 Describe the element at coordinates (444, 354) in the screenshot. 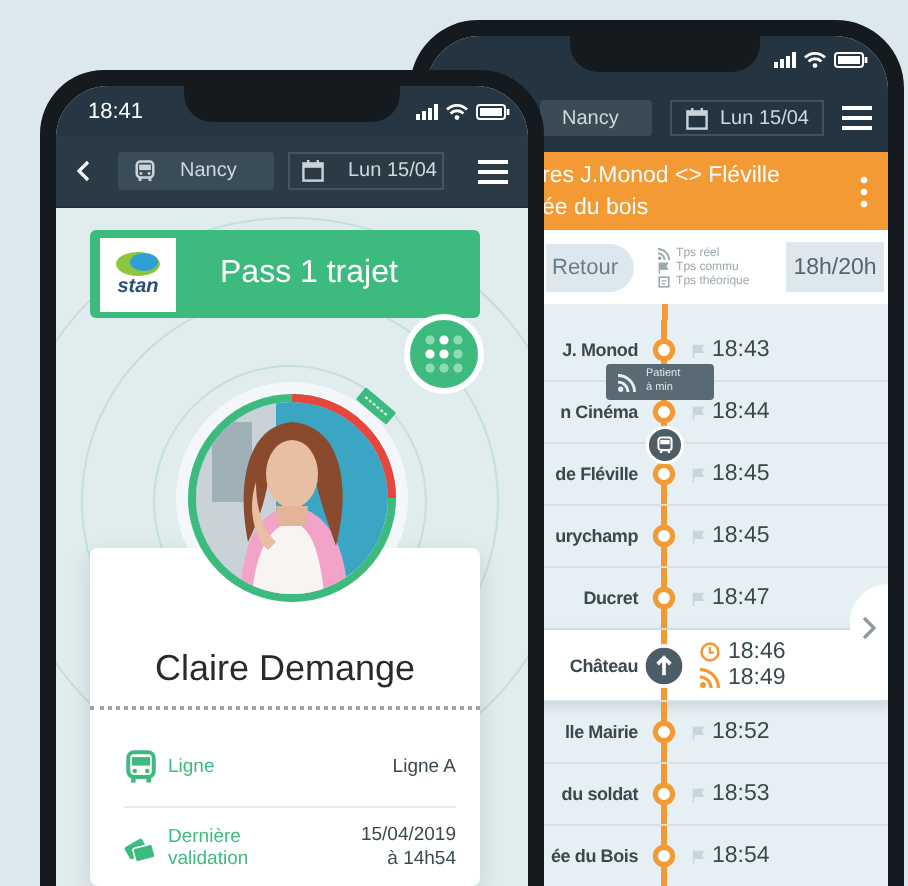

I see `dots-grid-icon` at that location.